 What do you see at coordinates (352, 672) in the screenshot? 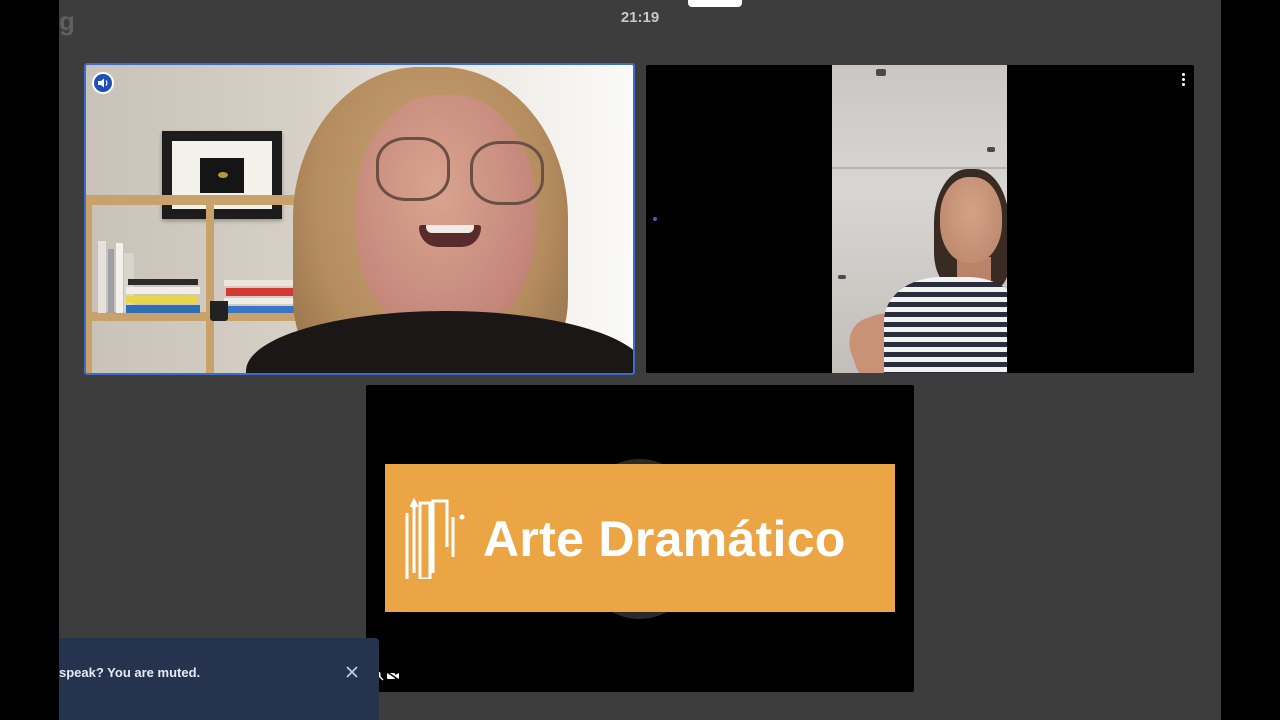
I see `close-icon` at bounding box center [352, 672].